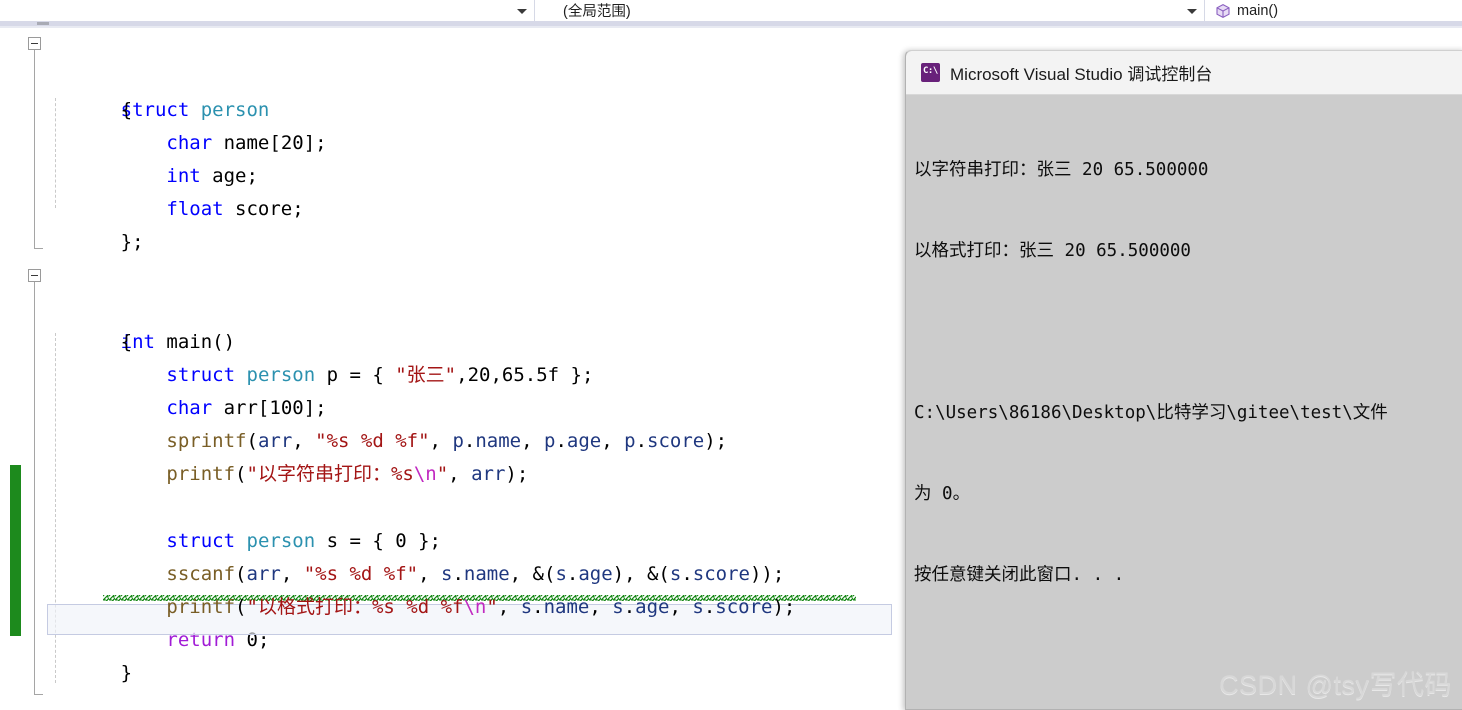 This screenshot has height=710, width=1462. What do you see at coordinates (1333, 10) in the screenshot?
I see `member-dropdown: main()` at bounding box center [1333, 10].